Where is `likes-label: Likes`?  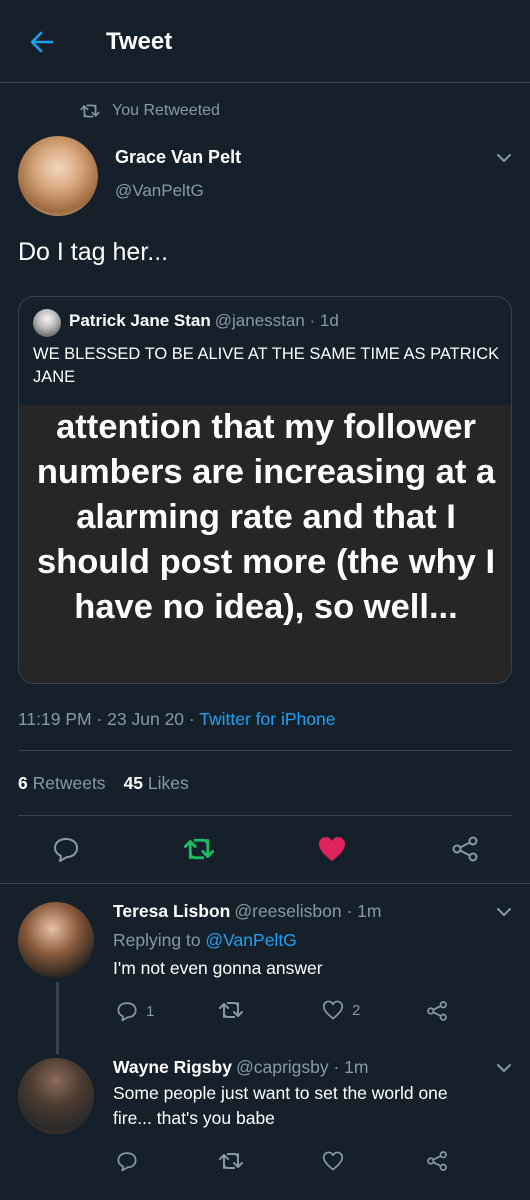
likes-label: Likes is located at coordinates (168, 783).